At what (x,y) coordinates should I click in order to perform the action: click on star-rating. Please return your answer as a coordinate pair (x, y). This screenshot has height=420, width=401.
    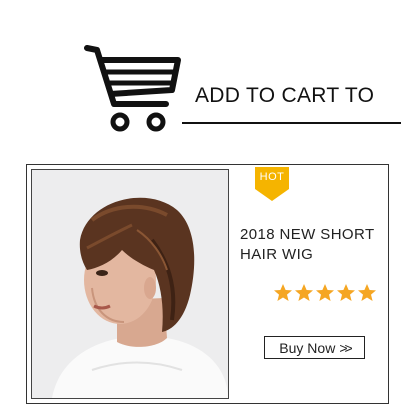
    Looking at the image, I should click on (328, 294).